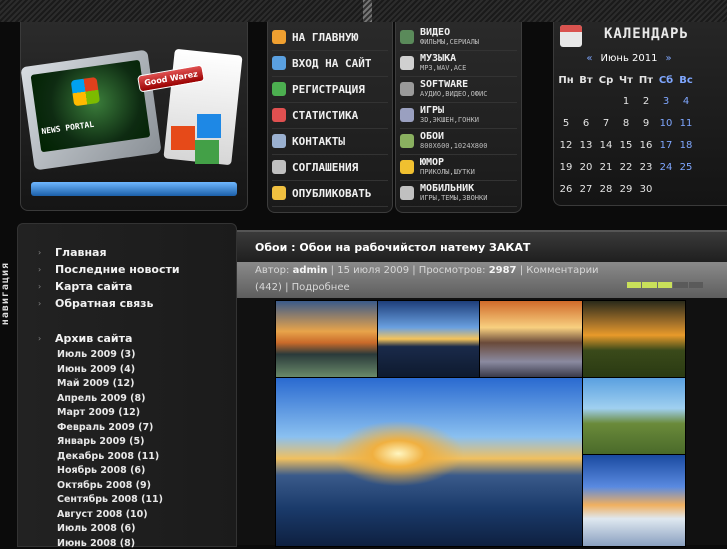 The image size is (727, 549). What do you see at coordinates (562, 270) in the screenshot?
I see `comments-link: Комментарии` at bounding box center [562, 270].